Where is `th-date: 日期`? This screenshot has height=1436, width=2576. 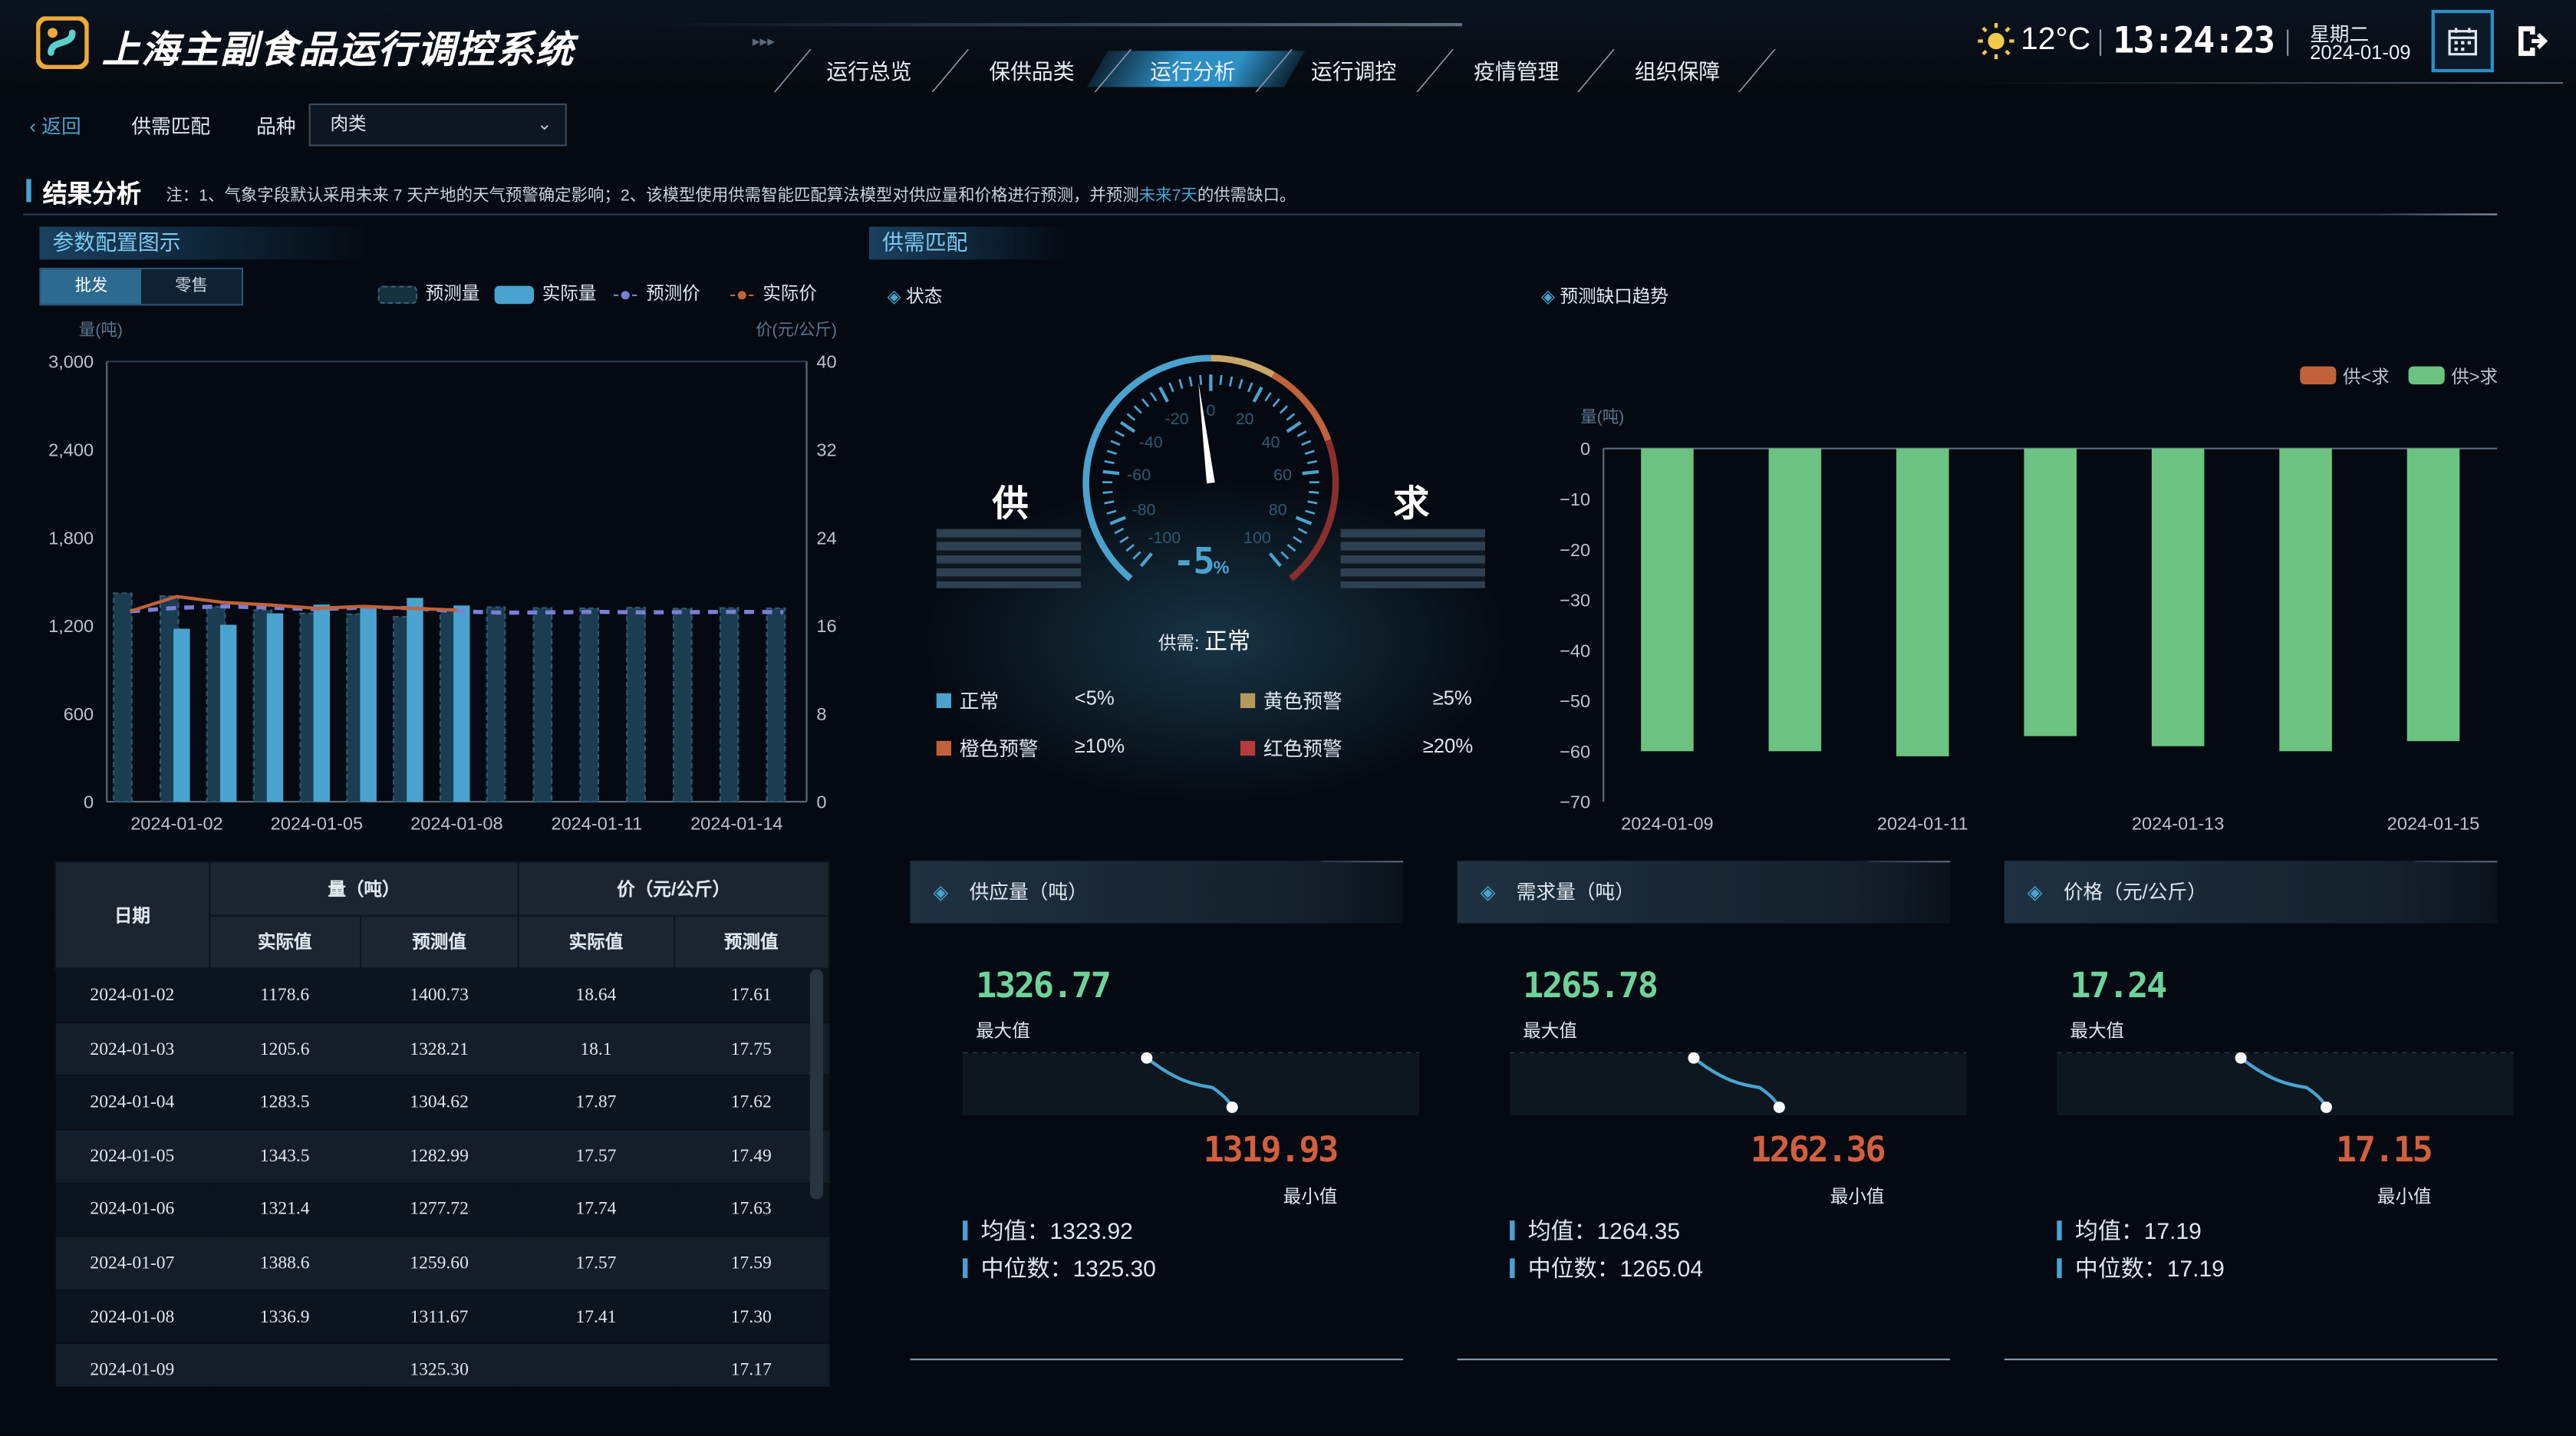
th-date: 日期 is located at coordinates (132, 916).